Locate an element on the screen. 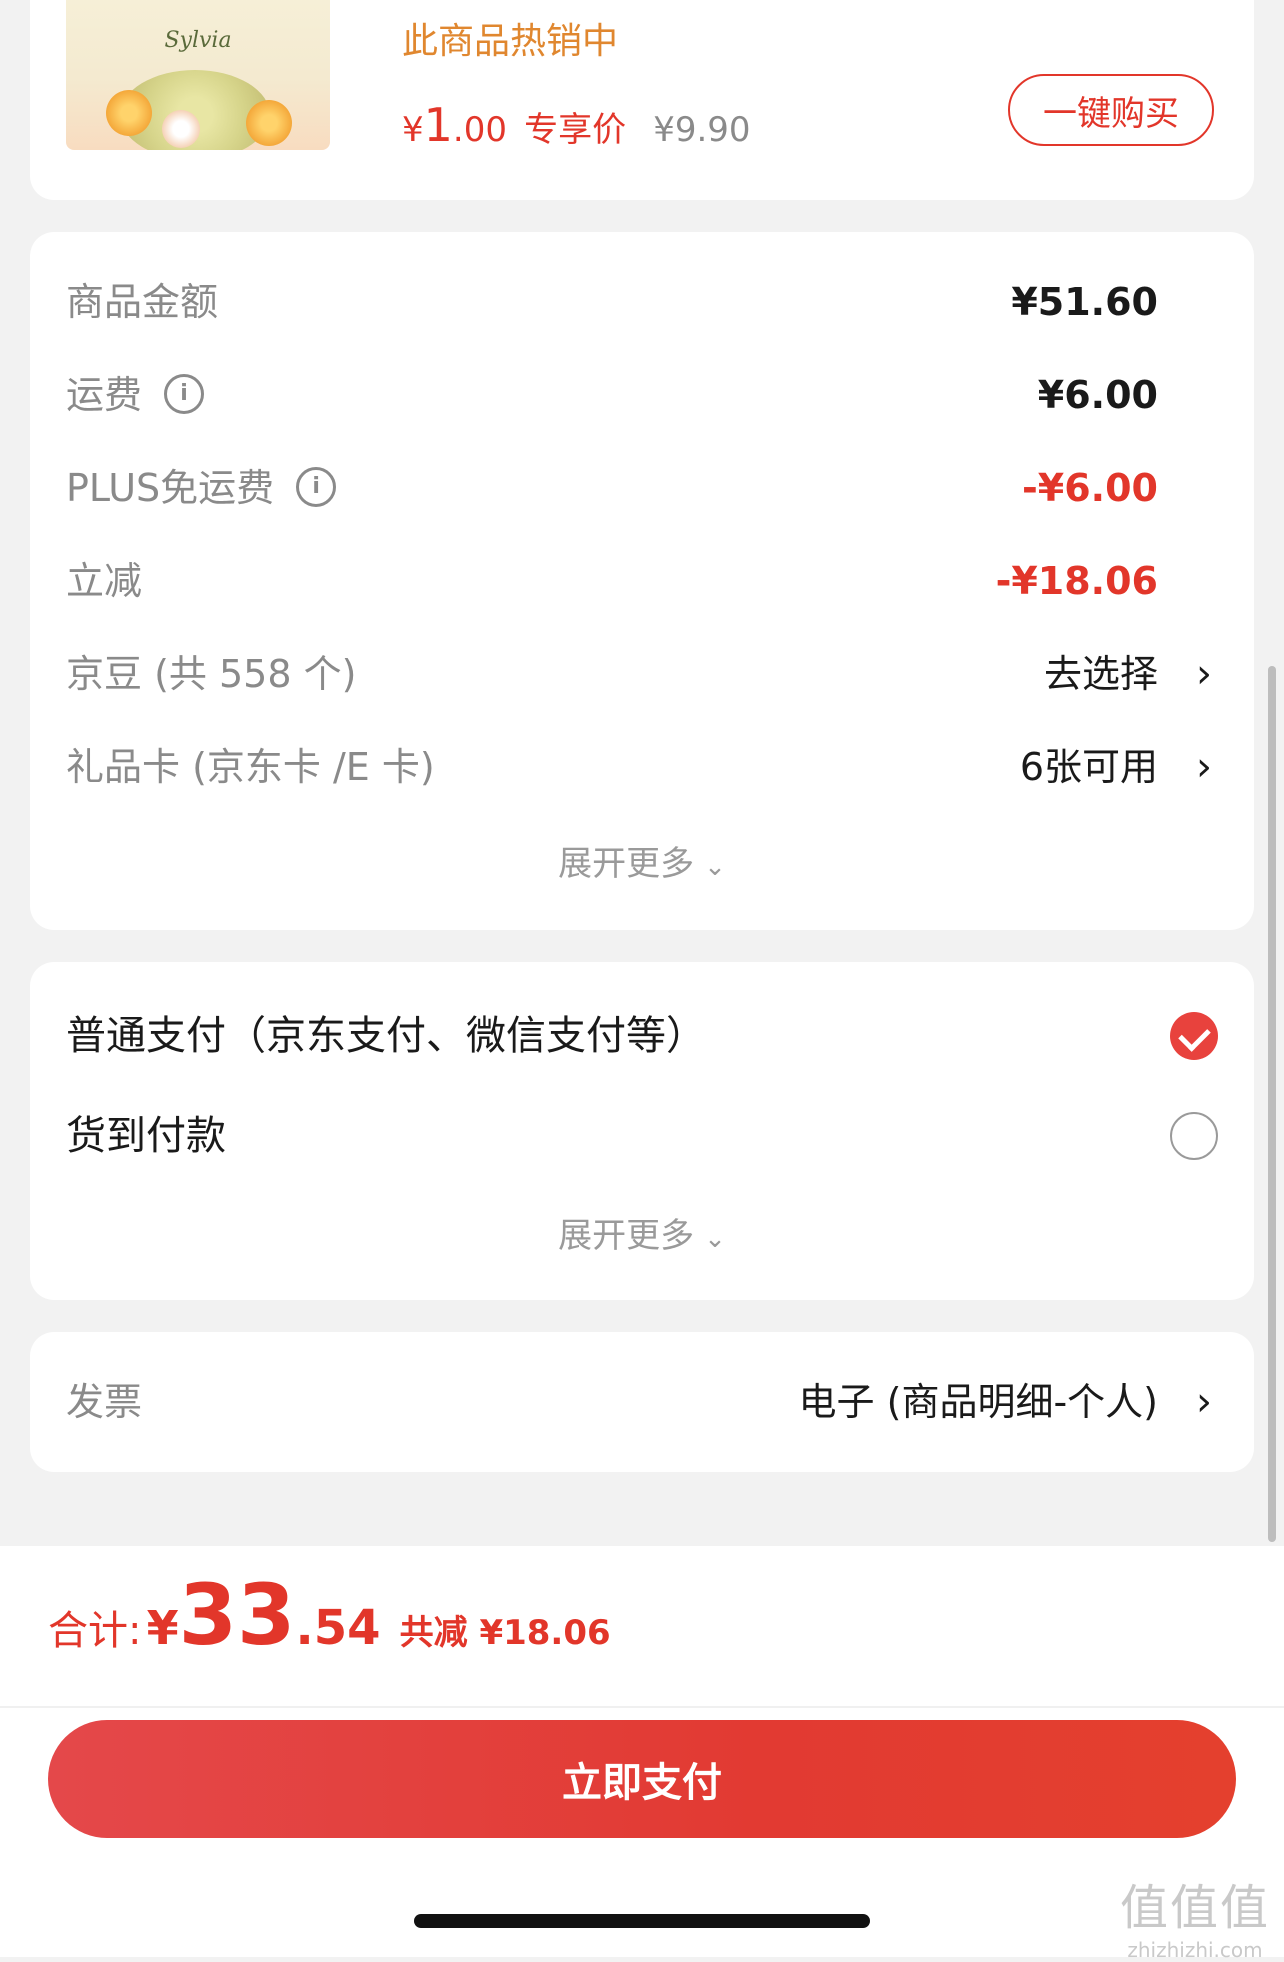 This screenshot has height=1962, width=1284. scrollbar is located at coordinates (1272, 1104).